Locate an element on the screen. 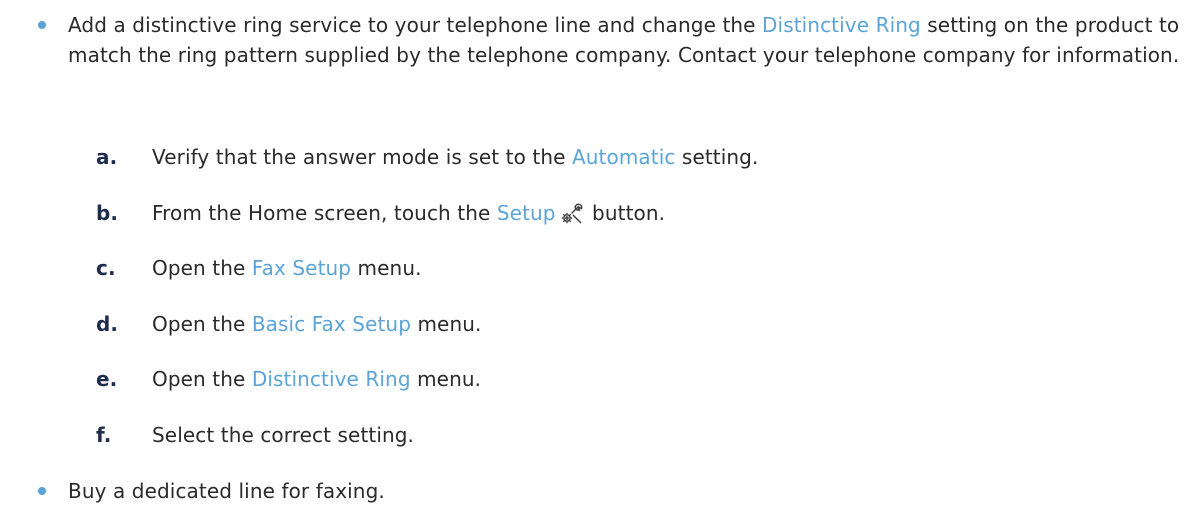  distinctive-ring-menu-link: Distinctive Ring is located at coordinates (331, 379).